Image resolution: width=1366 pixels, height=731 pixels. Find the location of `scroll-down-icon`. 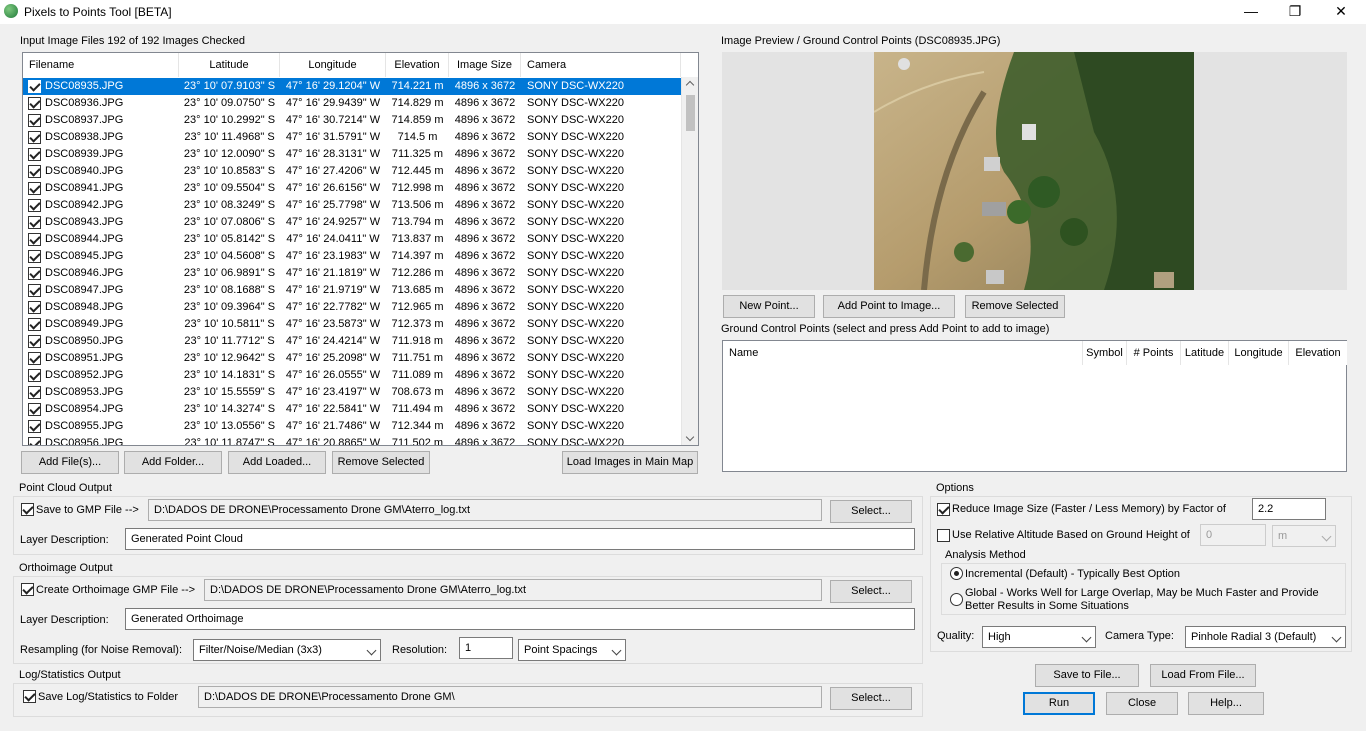

scroll-down-icon is located at coordinates (690, 437).